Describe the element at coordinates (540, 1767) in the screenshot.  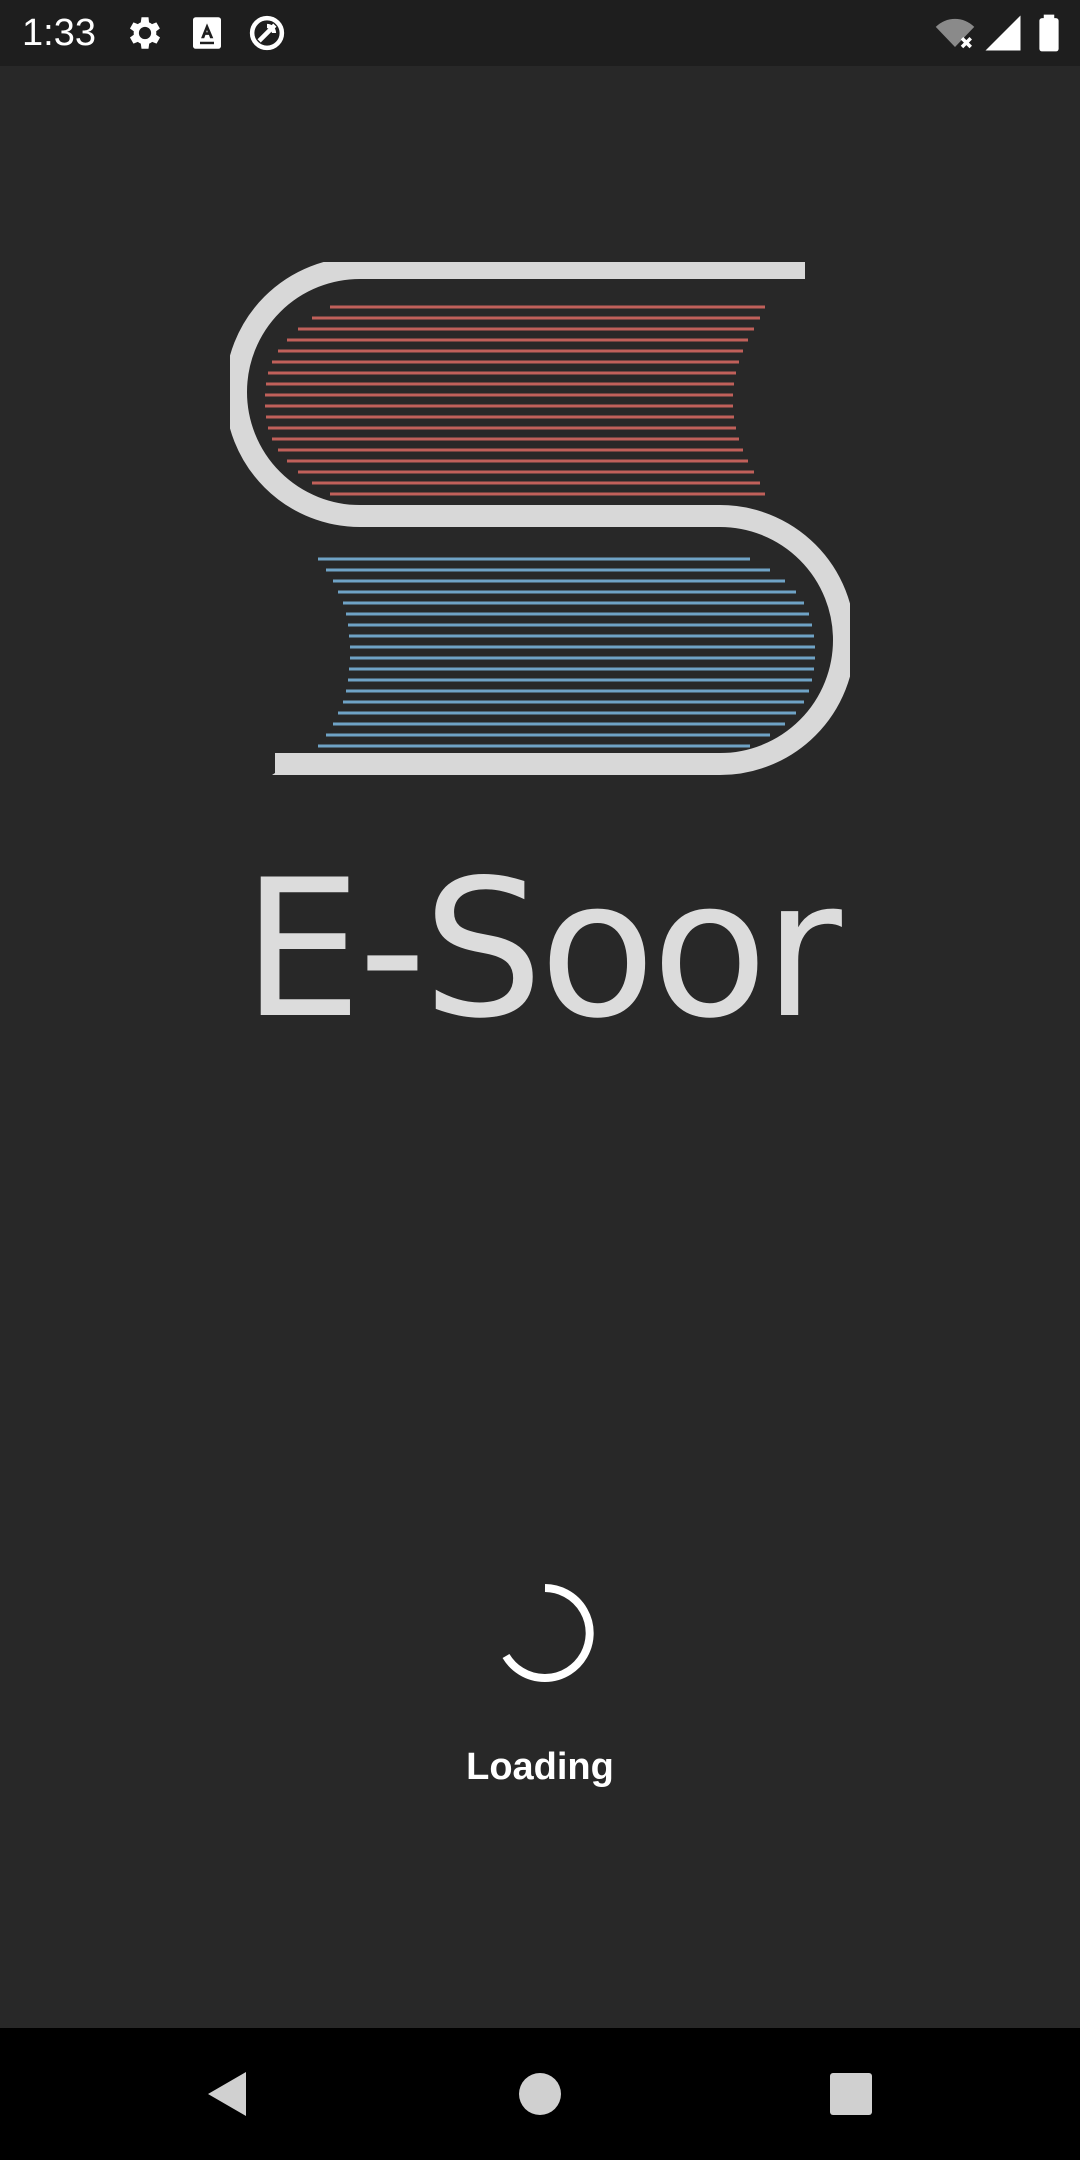
I see `loading-label: Loading` at that location.